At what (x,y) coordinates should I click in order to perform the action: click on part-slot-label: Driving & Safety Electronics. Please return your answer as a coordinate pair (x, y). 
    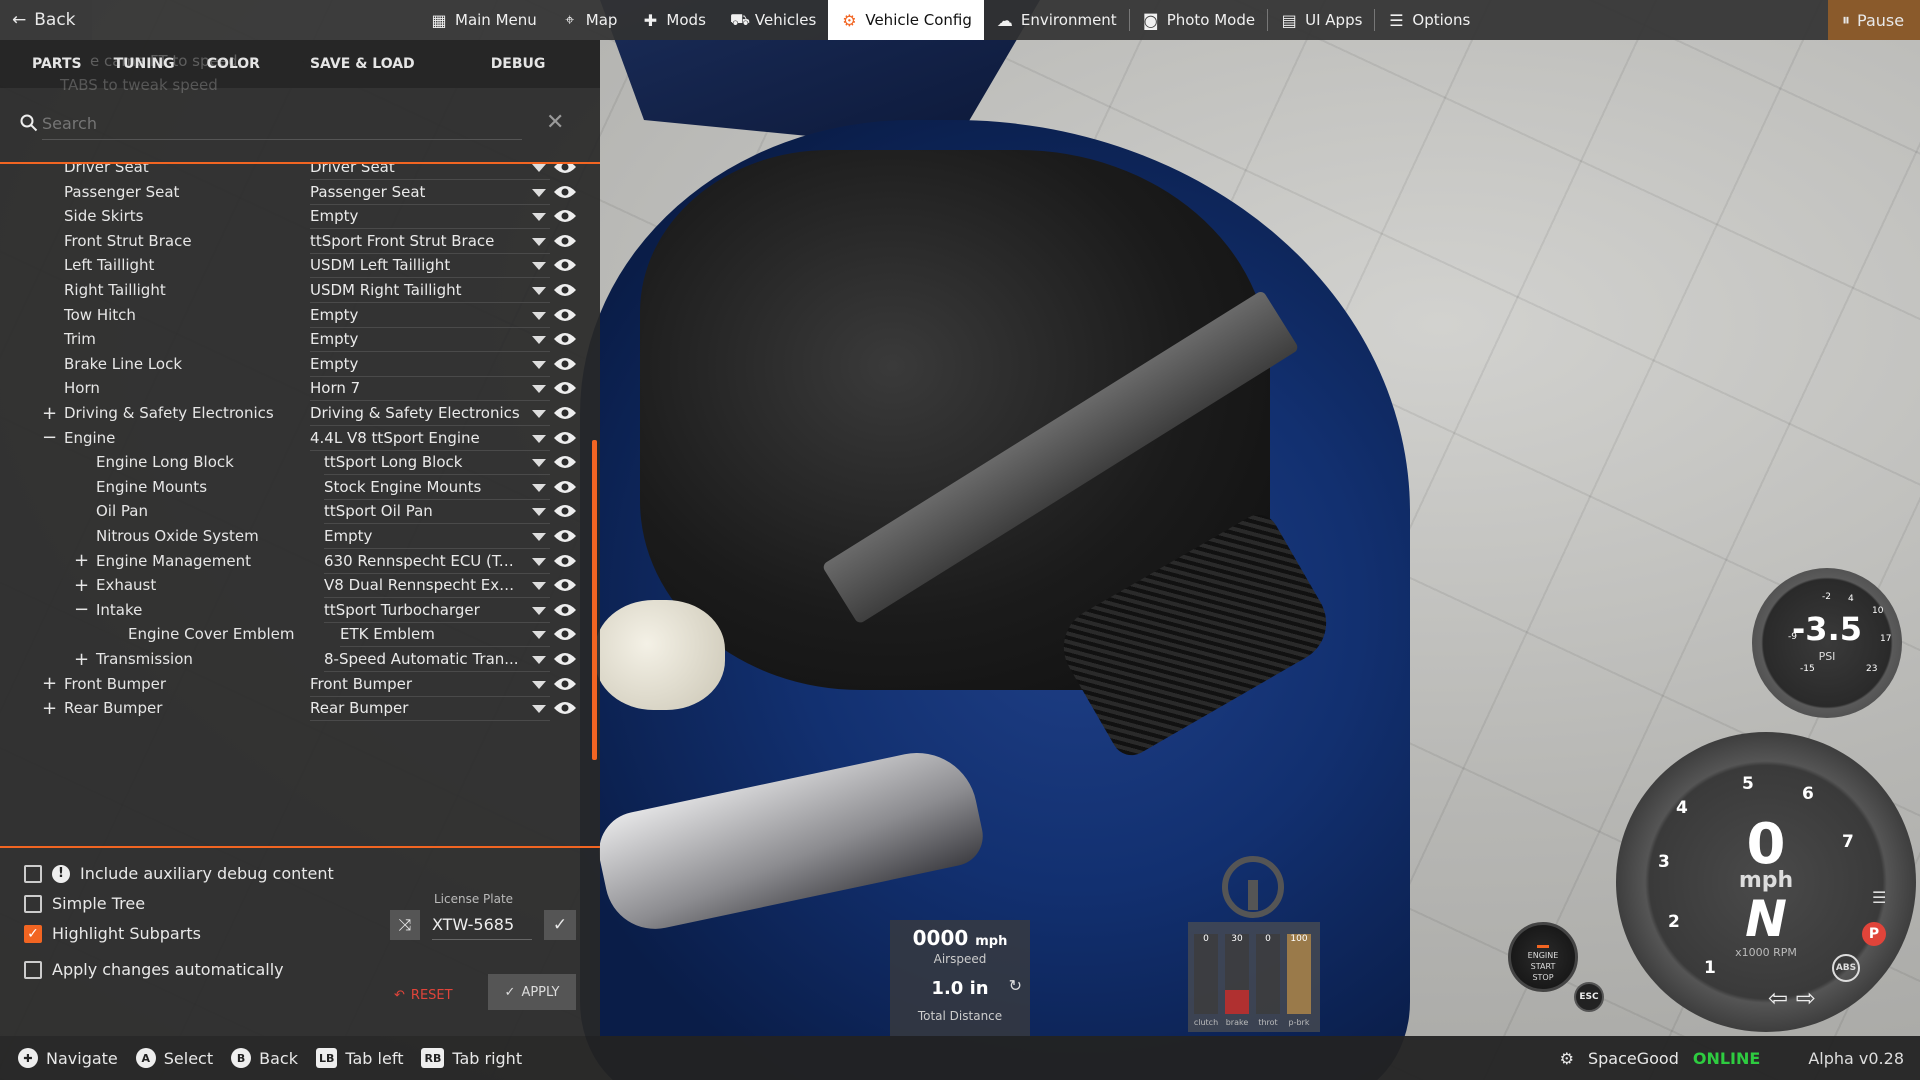
    Looking at the image, I should click on (169, 413).